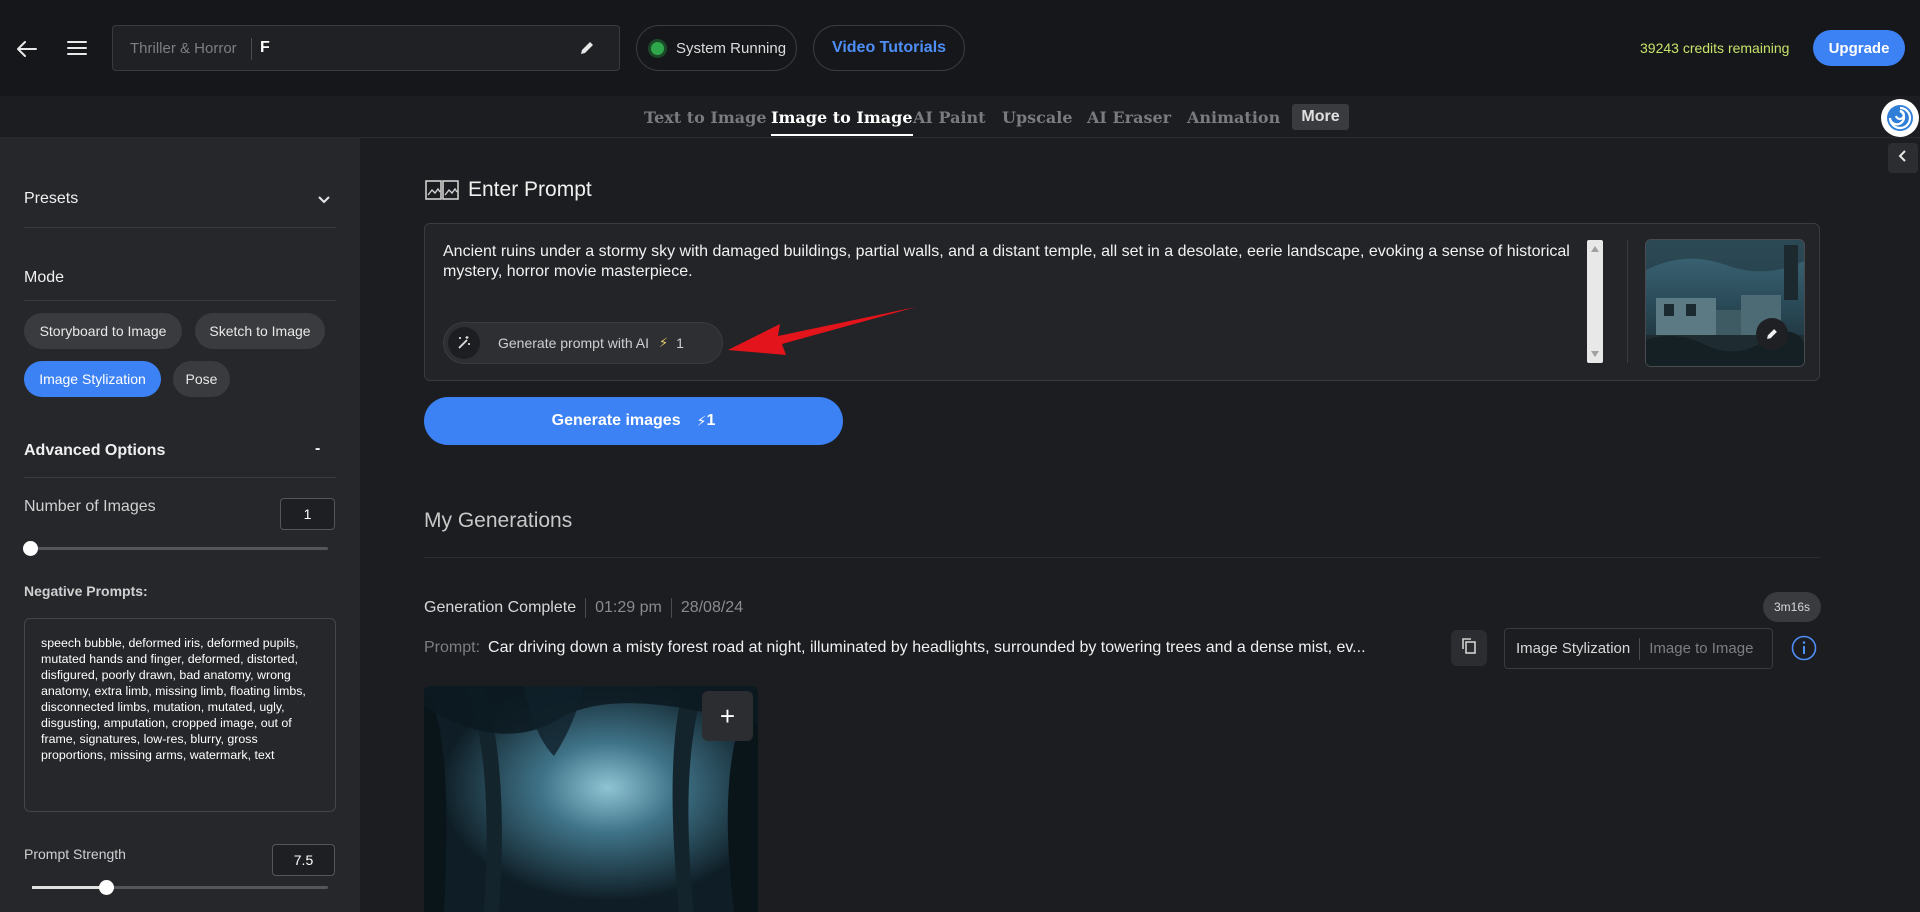 The image size is (1920, 912). I want to click on generation-header: Generation Complete 01:29 pm 28/08/24, so click(583, 608).